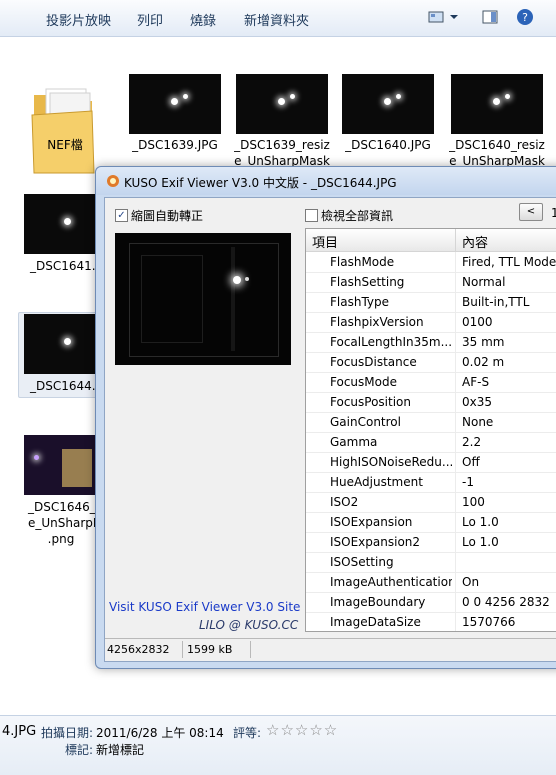 The image size is (556, 775). I want to click on view-all-checkbox, so click(311, 215).